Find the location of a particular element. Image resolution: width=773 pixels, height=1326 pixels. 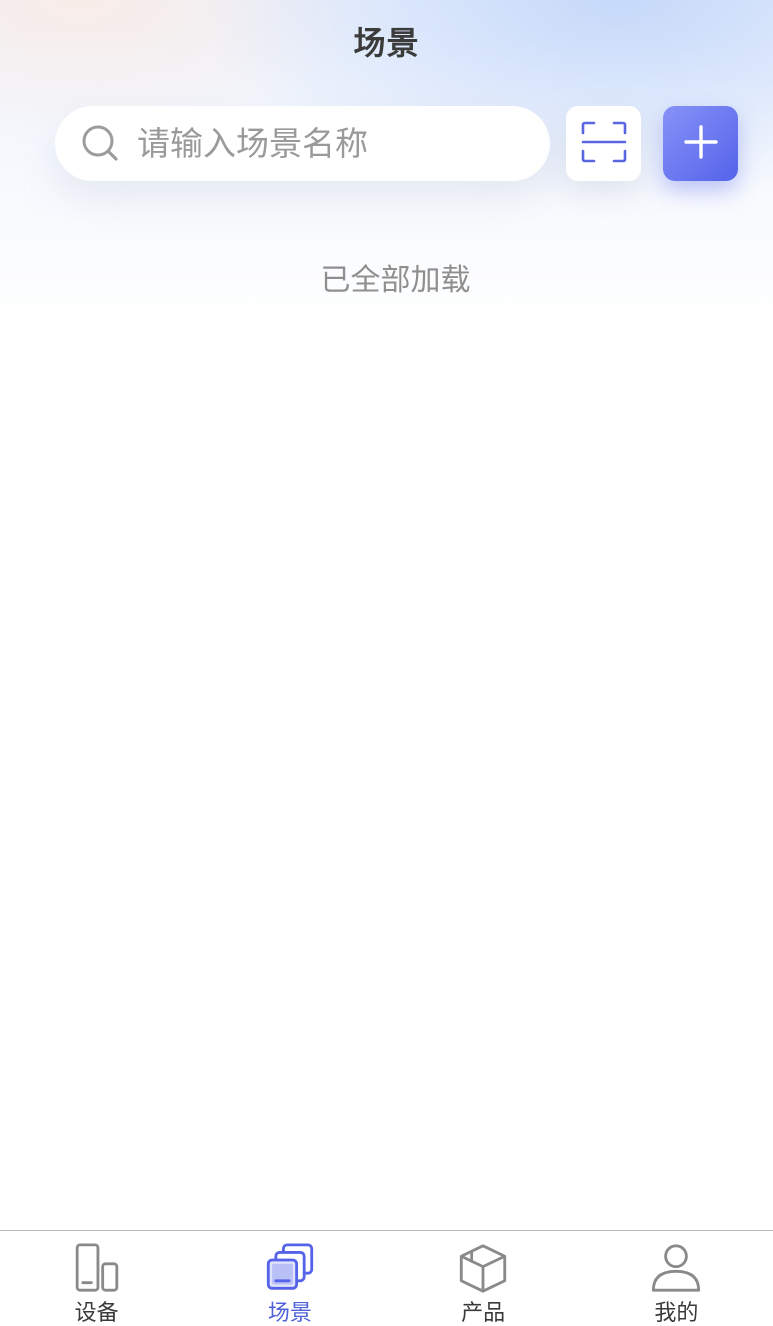

tab-scene: 场景 is located at coordinates (289, 1278).